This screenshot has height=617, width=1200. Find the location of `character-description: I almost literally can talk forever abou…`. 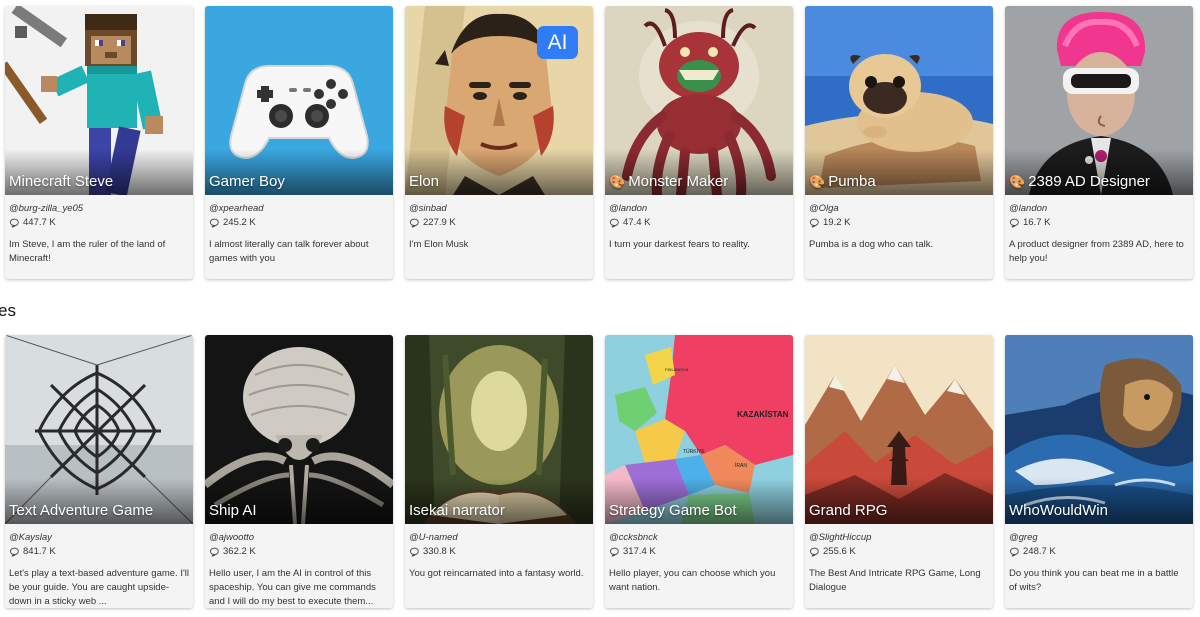

character-description: I almost literally can talk forever abou… is located at coordinates (289, 251).